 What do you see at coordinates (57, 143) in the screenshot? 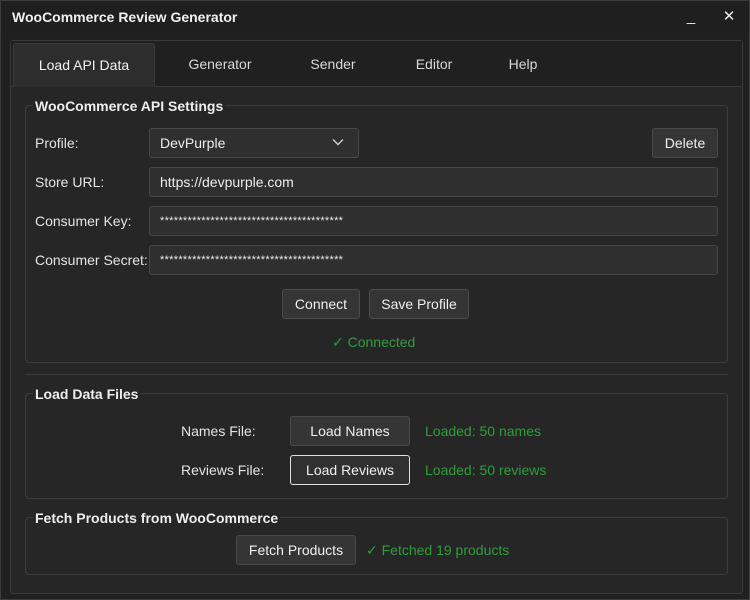
I see `profile-label: Profile:` at bounding box center [57, 143].